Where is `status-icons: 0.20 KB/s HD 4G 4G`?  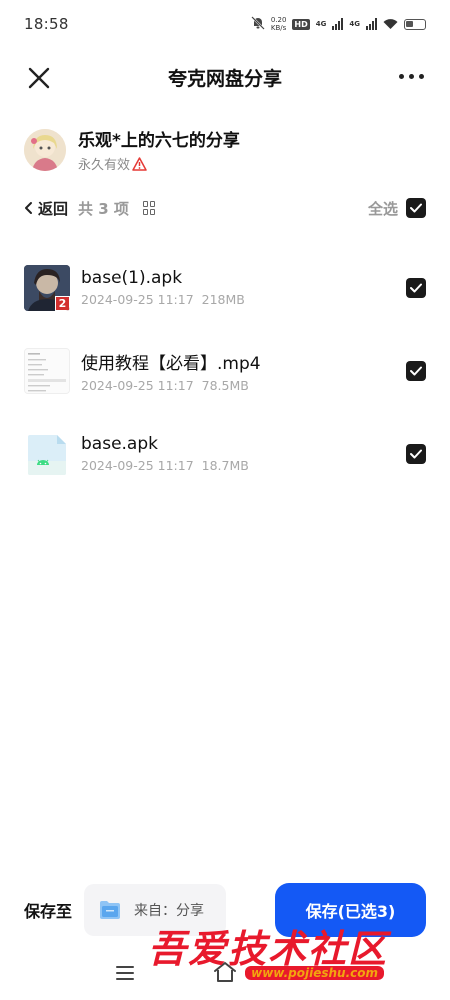 status-icons: 0.20 KB/s HD 4G 4G is located at coordinates (338, 24).